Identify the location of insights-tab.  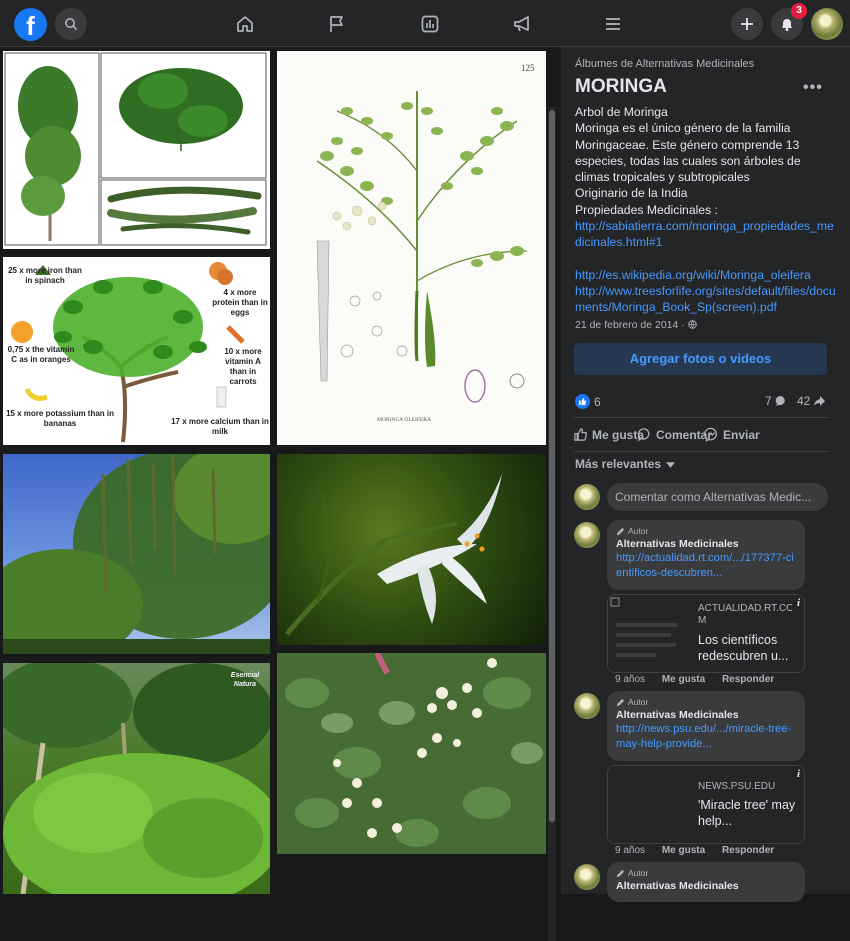
(430, 24).